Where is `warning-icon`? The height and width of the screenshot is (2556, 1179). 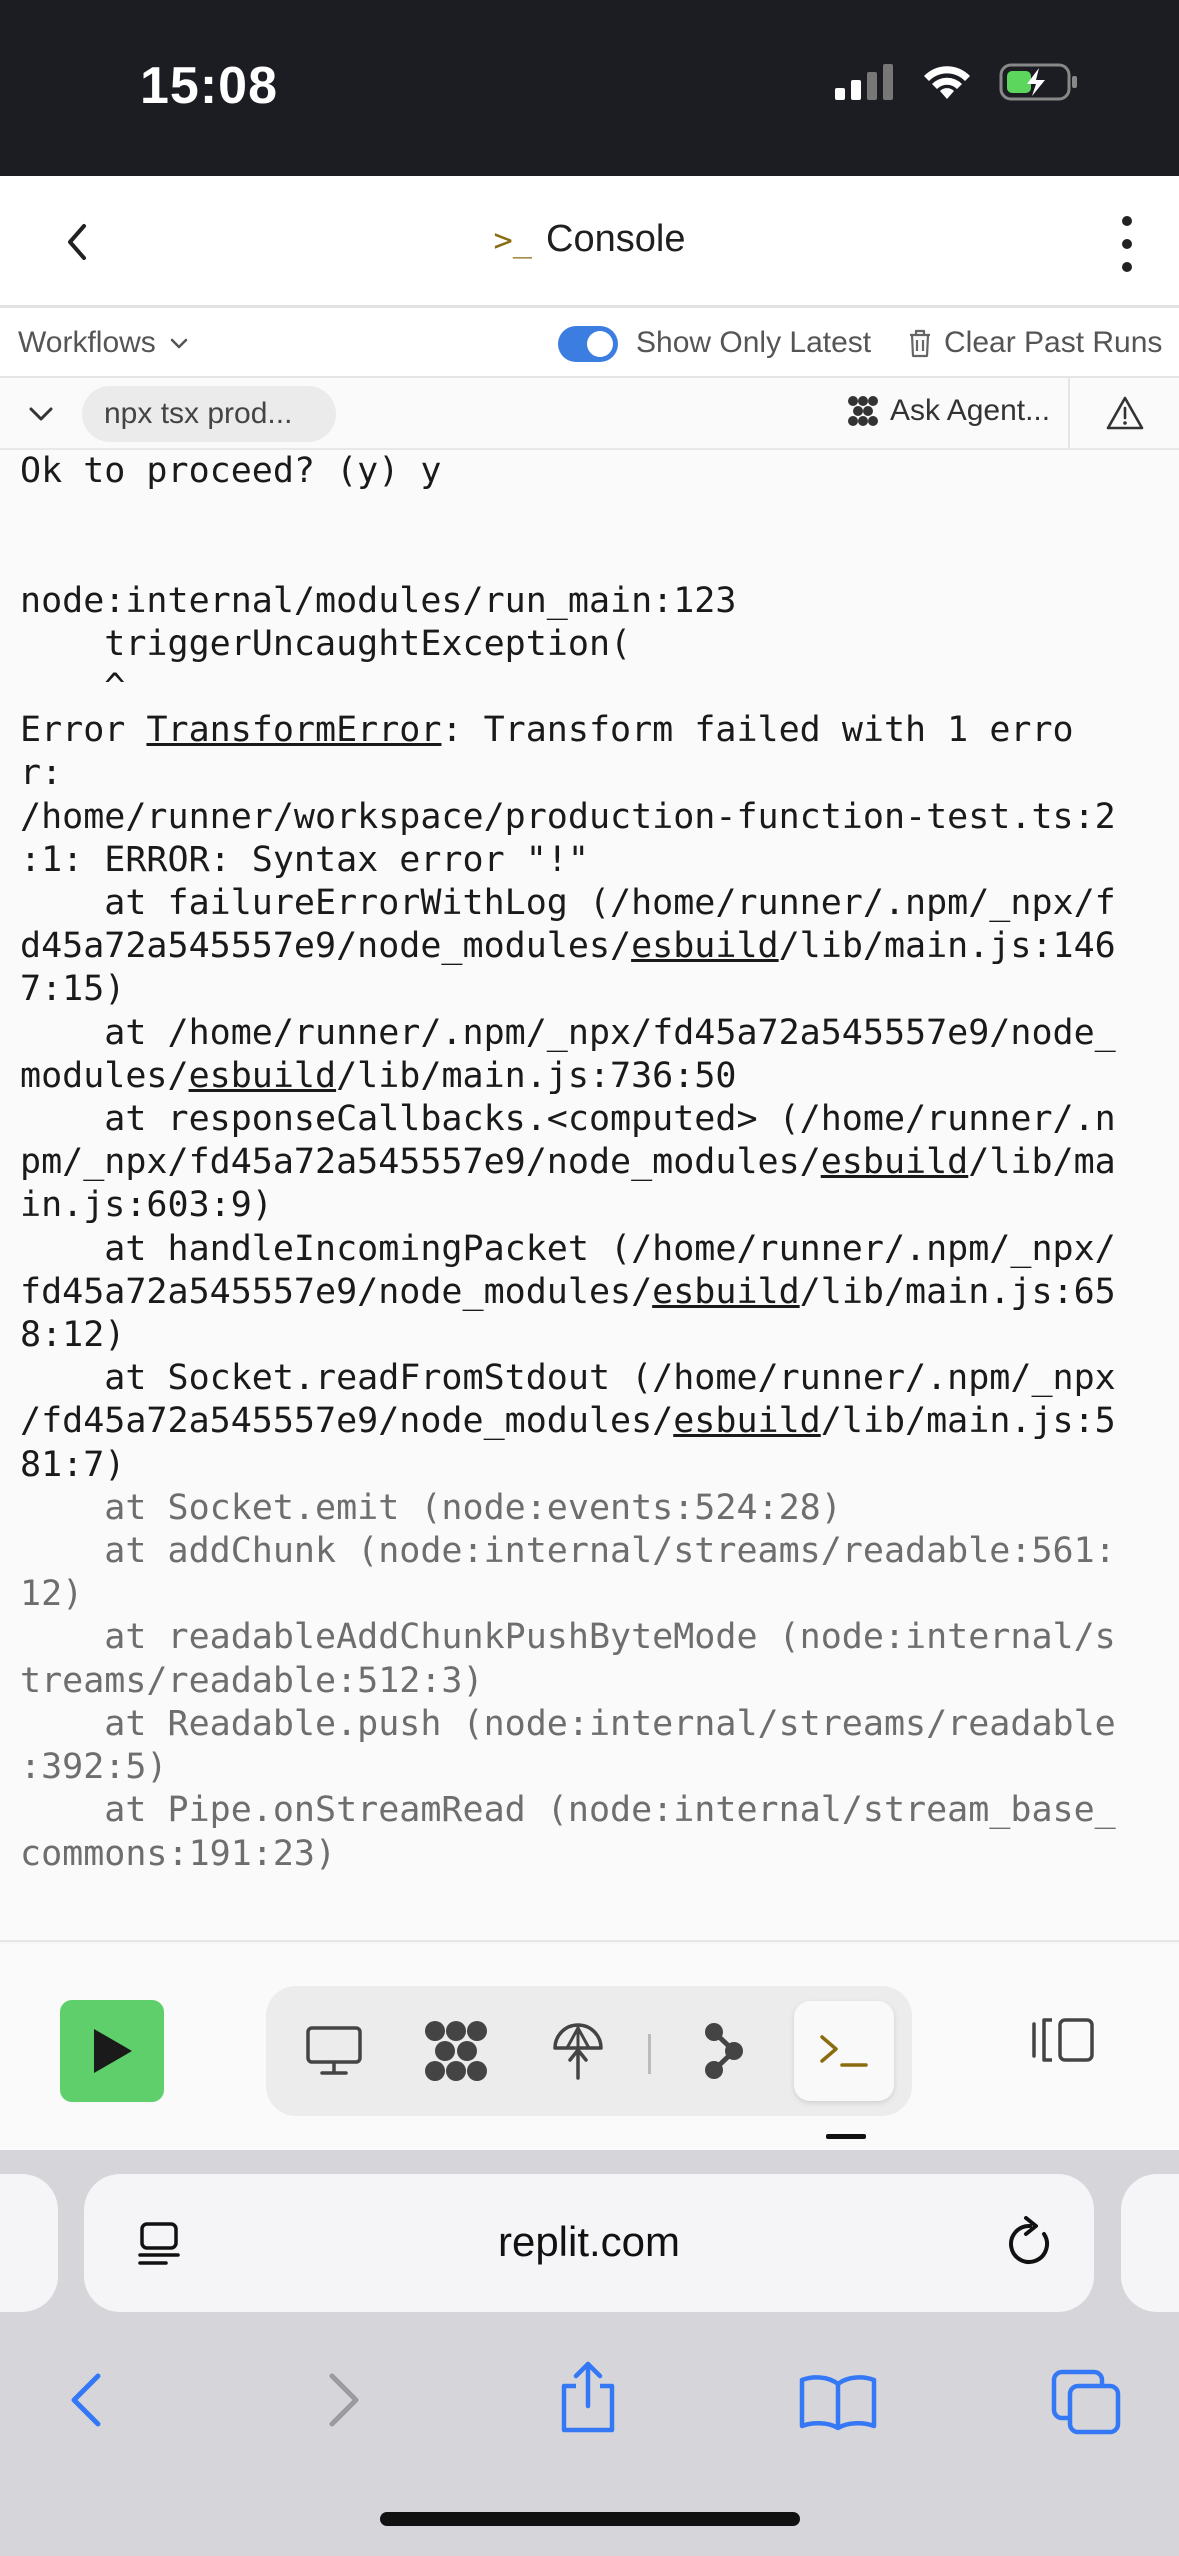
warning-icon is located at coordinates (1124, 413).